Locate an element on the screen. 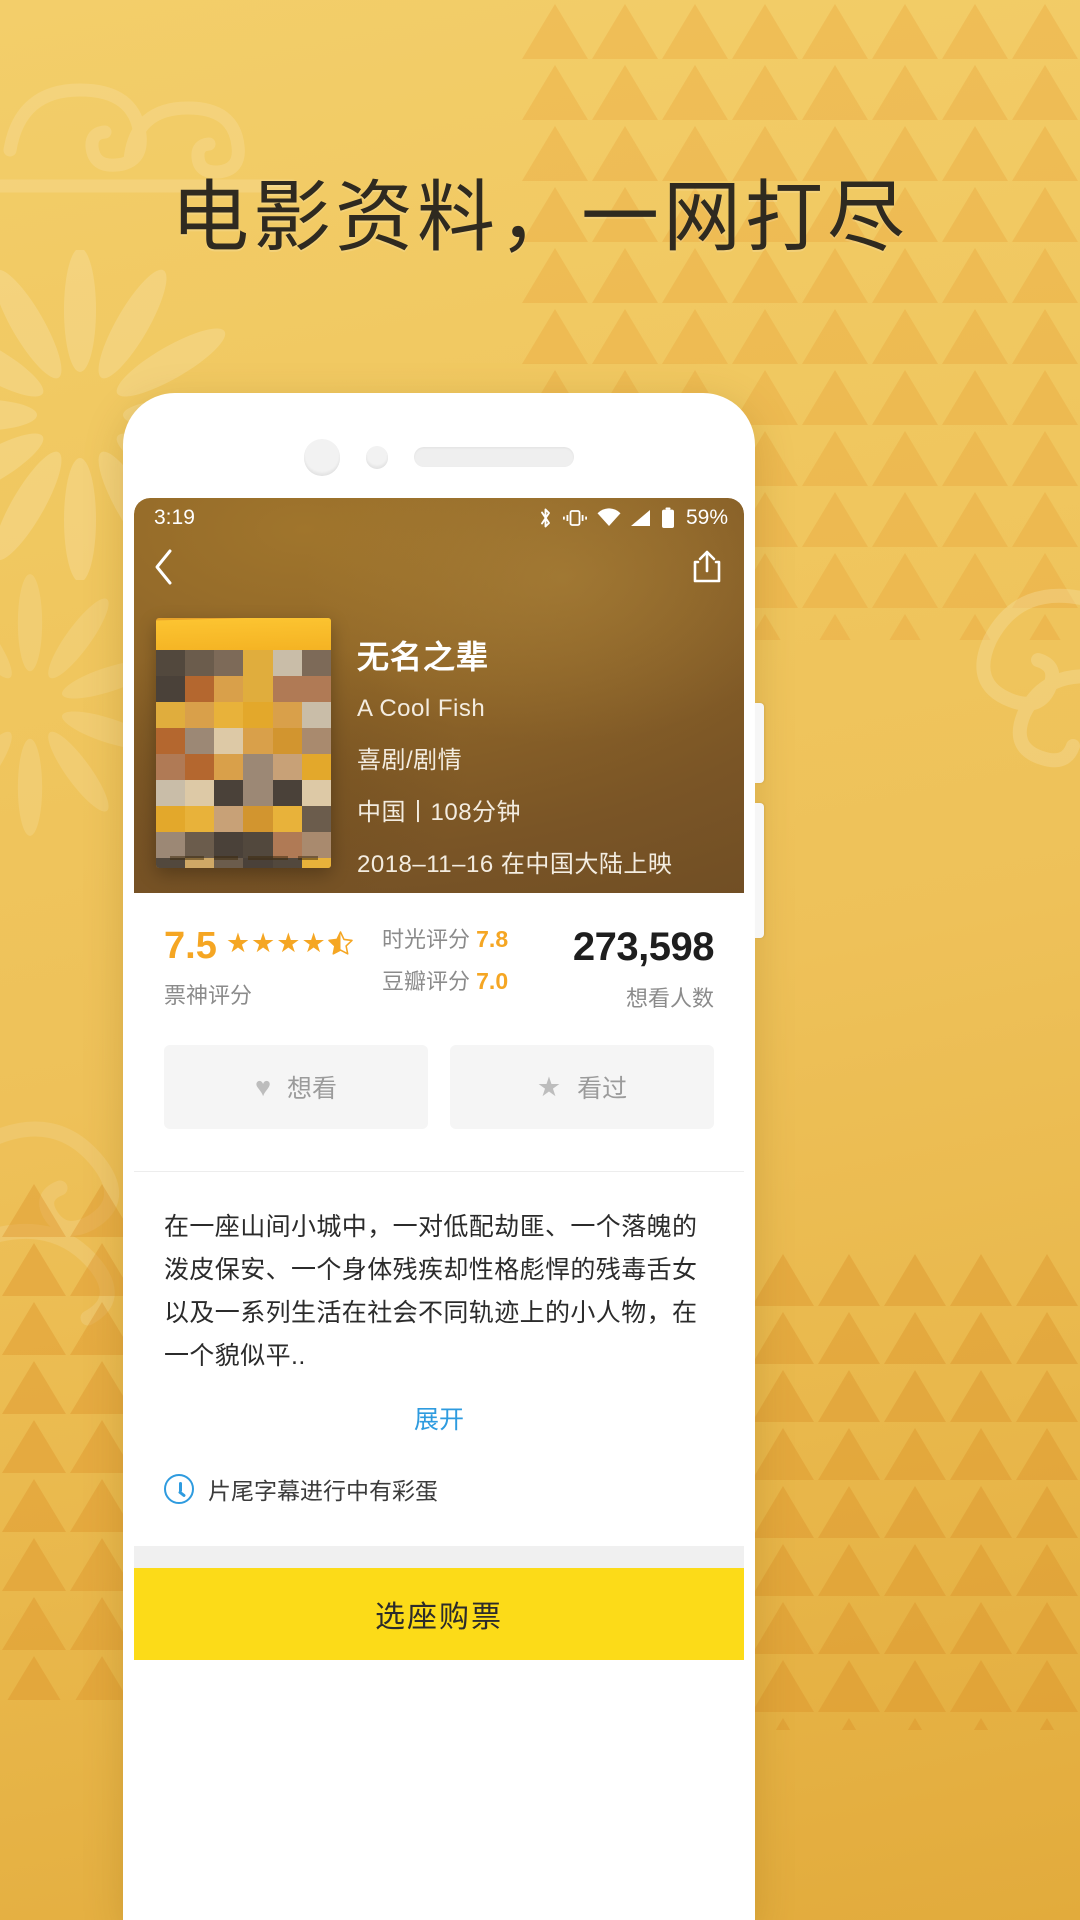 The height and width of the screenshot is (1920, 1080). secondary-ratings-block: 时光评分 7.8 豆瓣评分 7.0 is located at coordinates (473, 960).